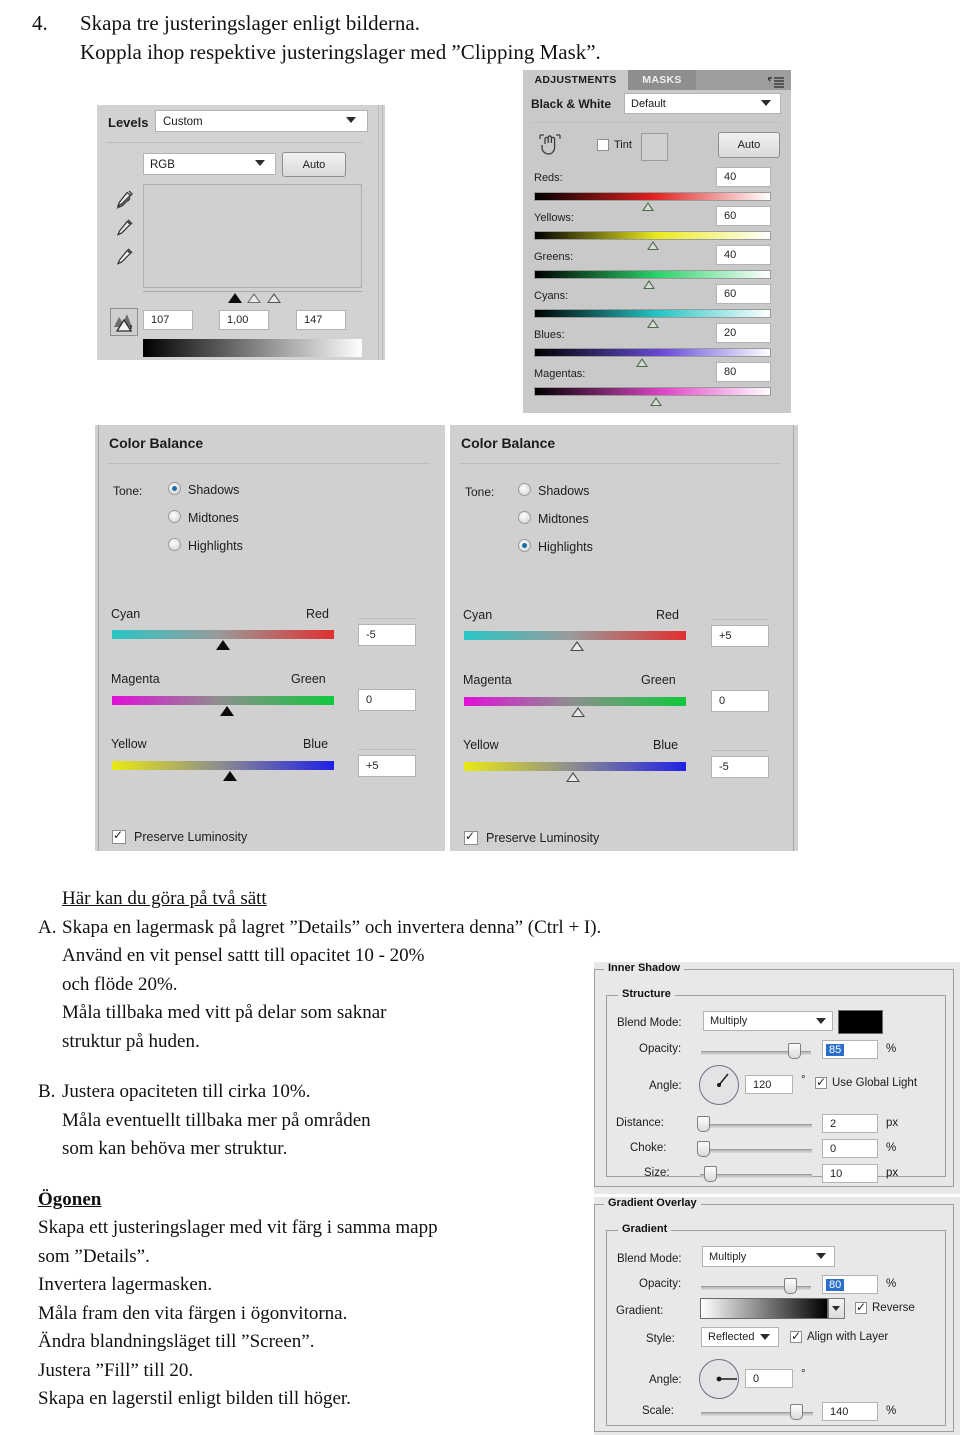 The height and width of the screenshot is (1435, 960). I want to click on go-blend-mode-value: Multiply, so click(728, 1256).